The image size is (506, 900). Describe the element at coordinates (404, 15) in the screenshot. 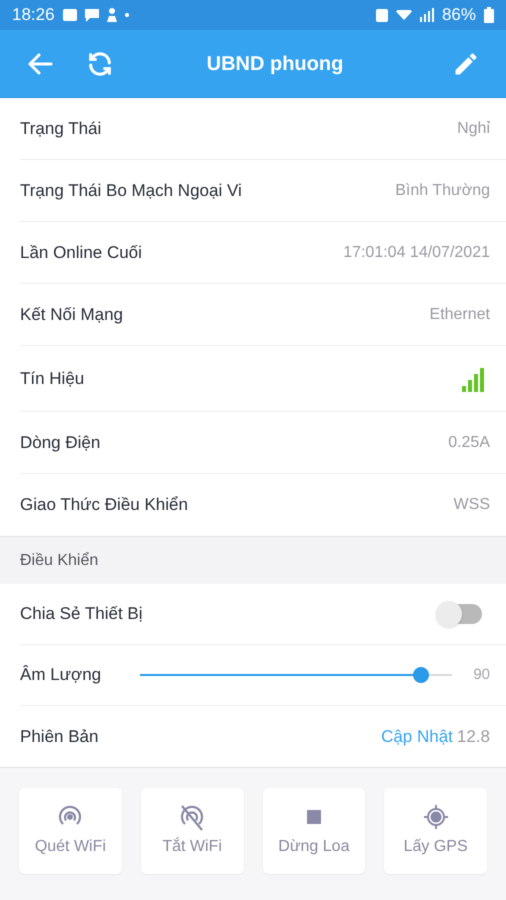

I see `wifi-icon` at that location.